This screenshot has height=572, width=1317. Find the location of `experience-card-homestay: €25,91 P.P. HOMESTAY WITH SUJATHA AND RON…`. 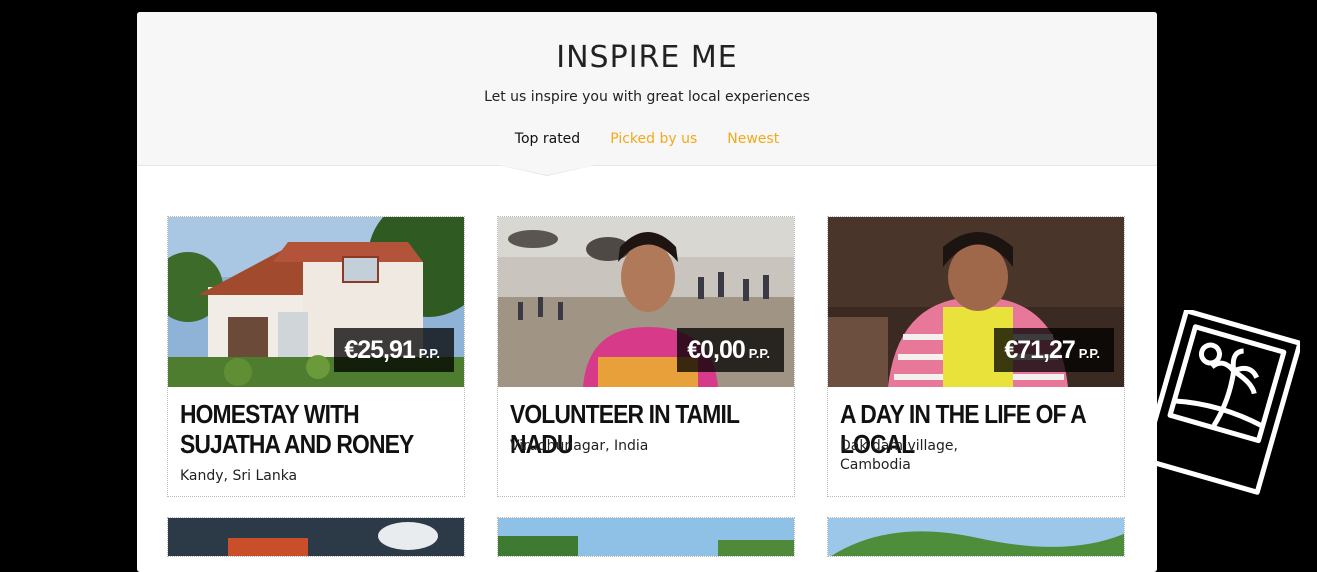

experience-card-homestay: €25,91 P.P. HOMESTAY WITH SUJATHA AND RON… is located at coordinates (316, 356).